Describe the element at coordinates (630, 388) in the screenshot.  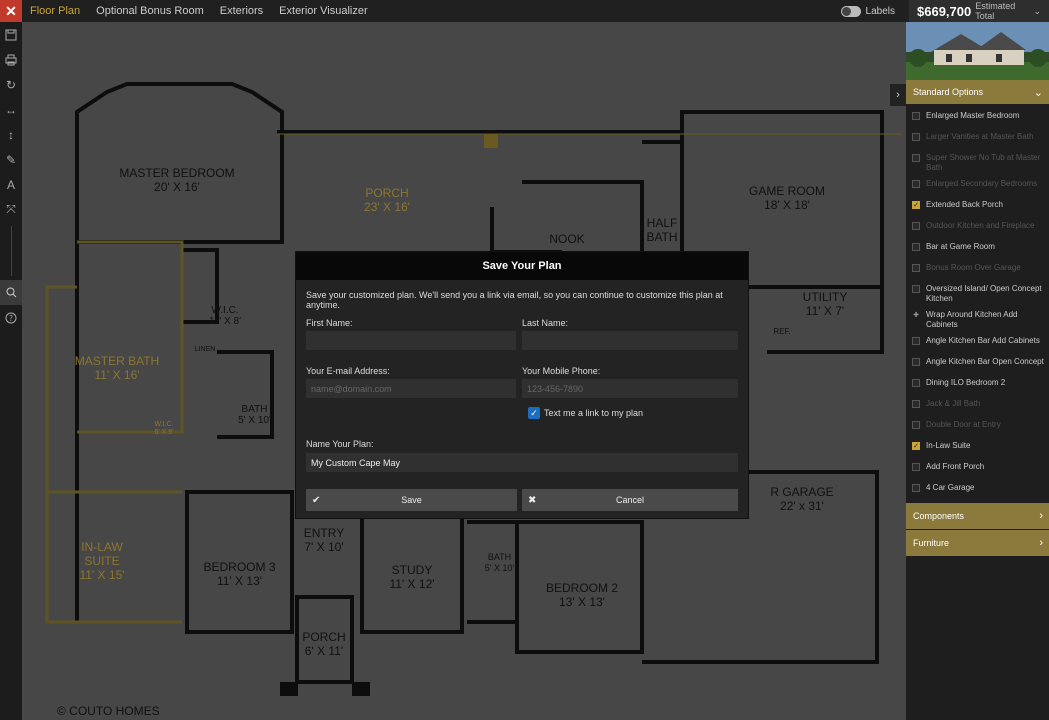
I see `phone-field` at that location.